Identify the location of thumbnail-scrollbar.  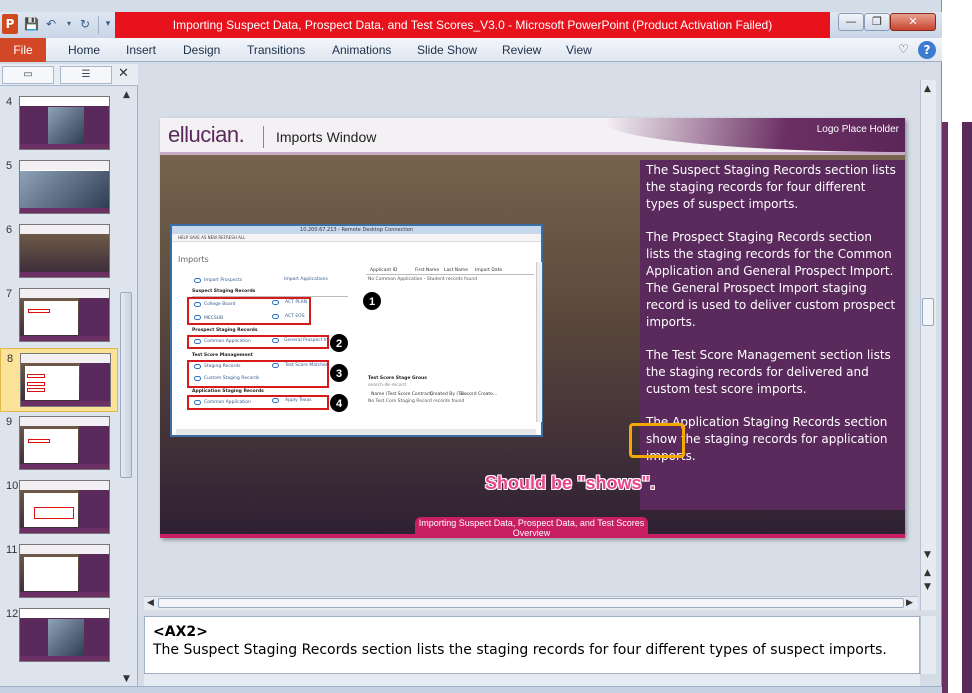
(126, 385).